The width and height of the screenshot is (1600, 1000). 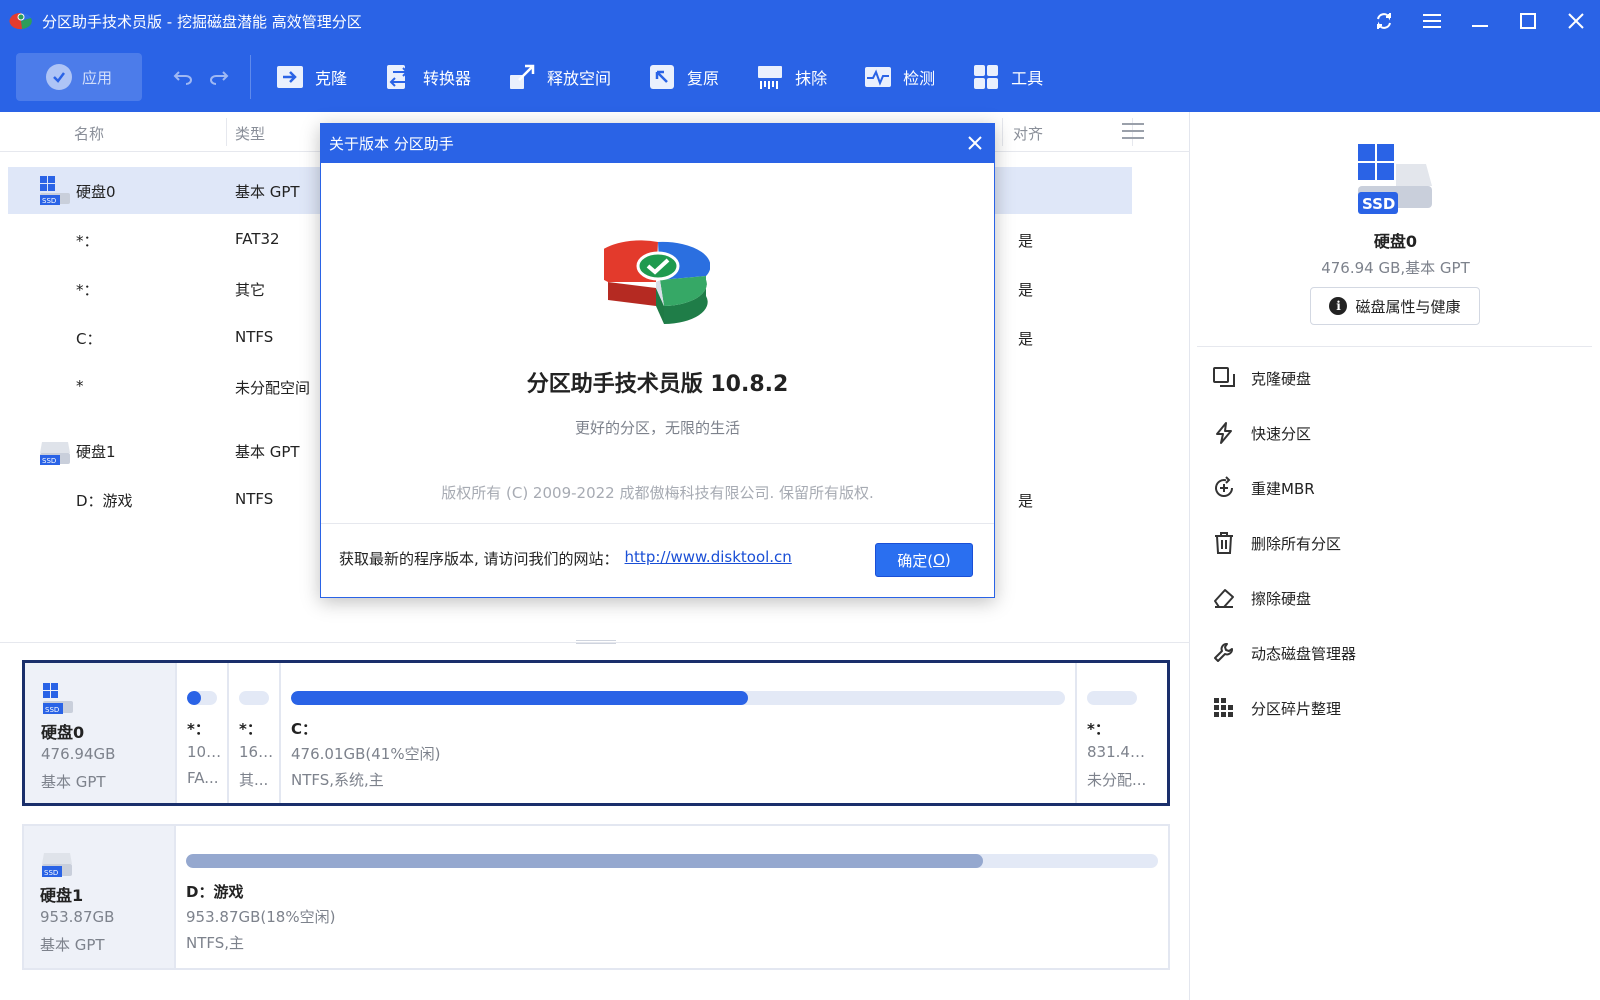 I want to click on refresh-icon, so click(x=1384, y=21).